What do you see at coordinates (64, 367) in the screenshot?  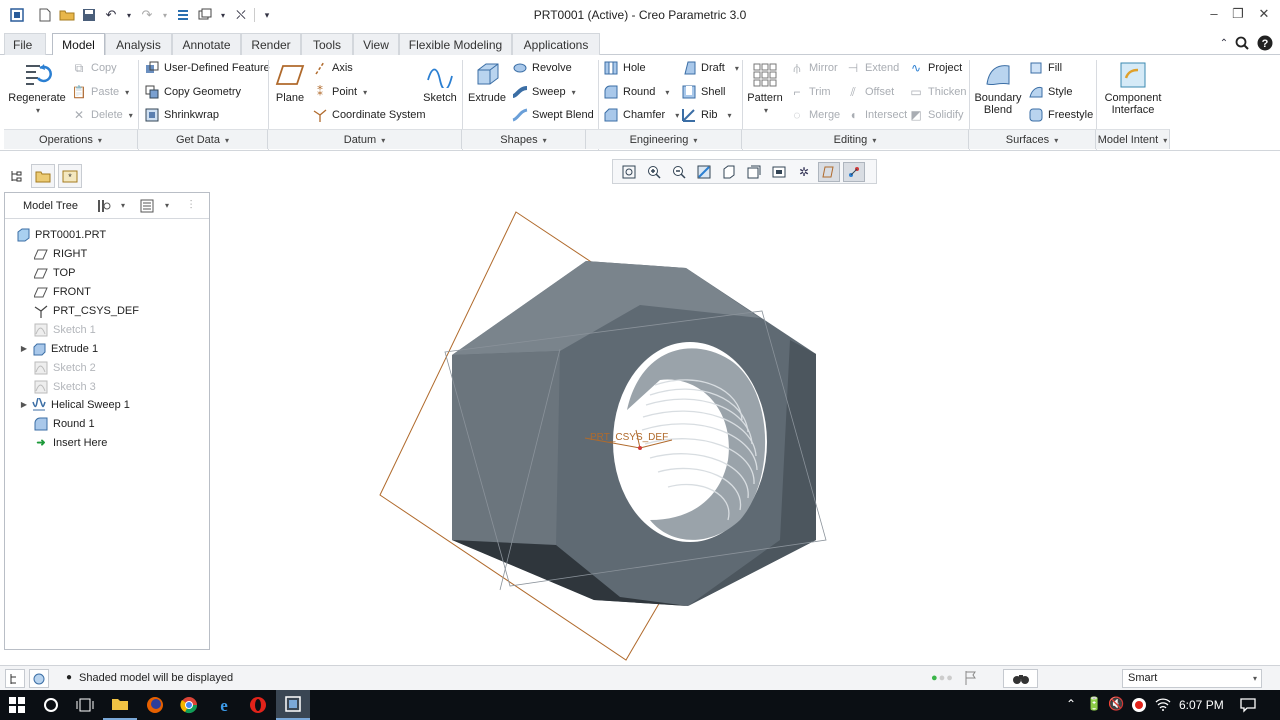 I see `tree-item-sketch-2: Sketch 2` at bounding box center [64, 367].